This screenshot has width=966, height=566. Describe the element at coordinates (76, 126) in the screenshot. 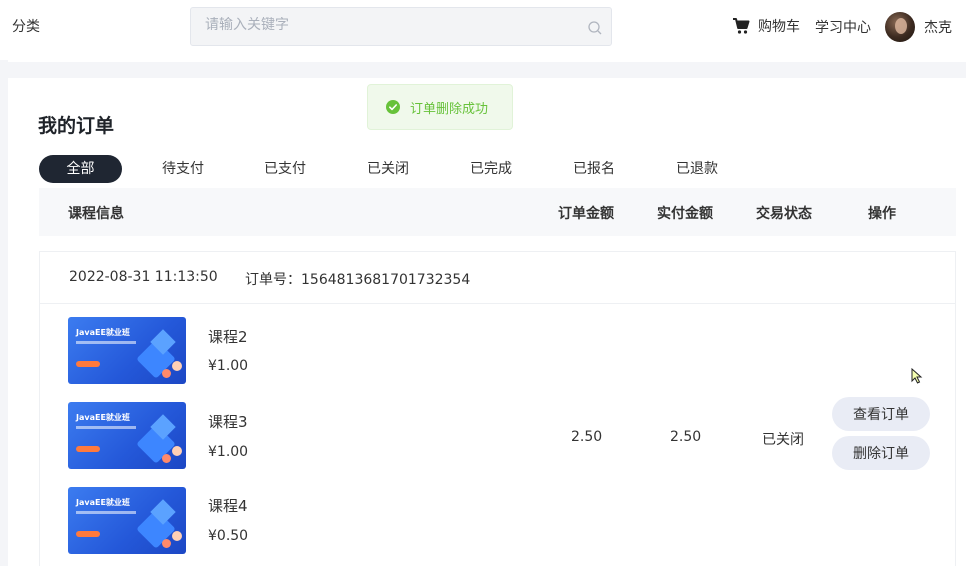

I see `page-title: 我的订单` at that location.